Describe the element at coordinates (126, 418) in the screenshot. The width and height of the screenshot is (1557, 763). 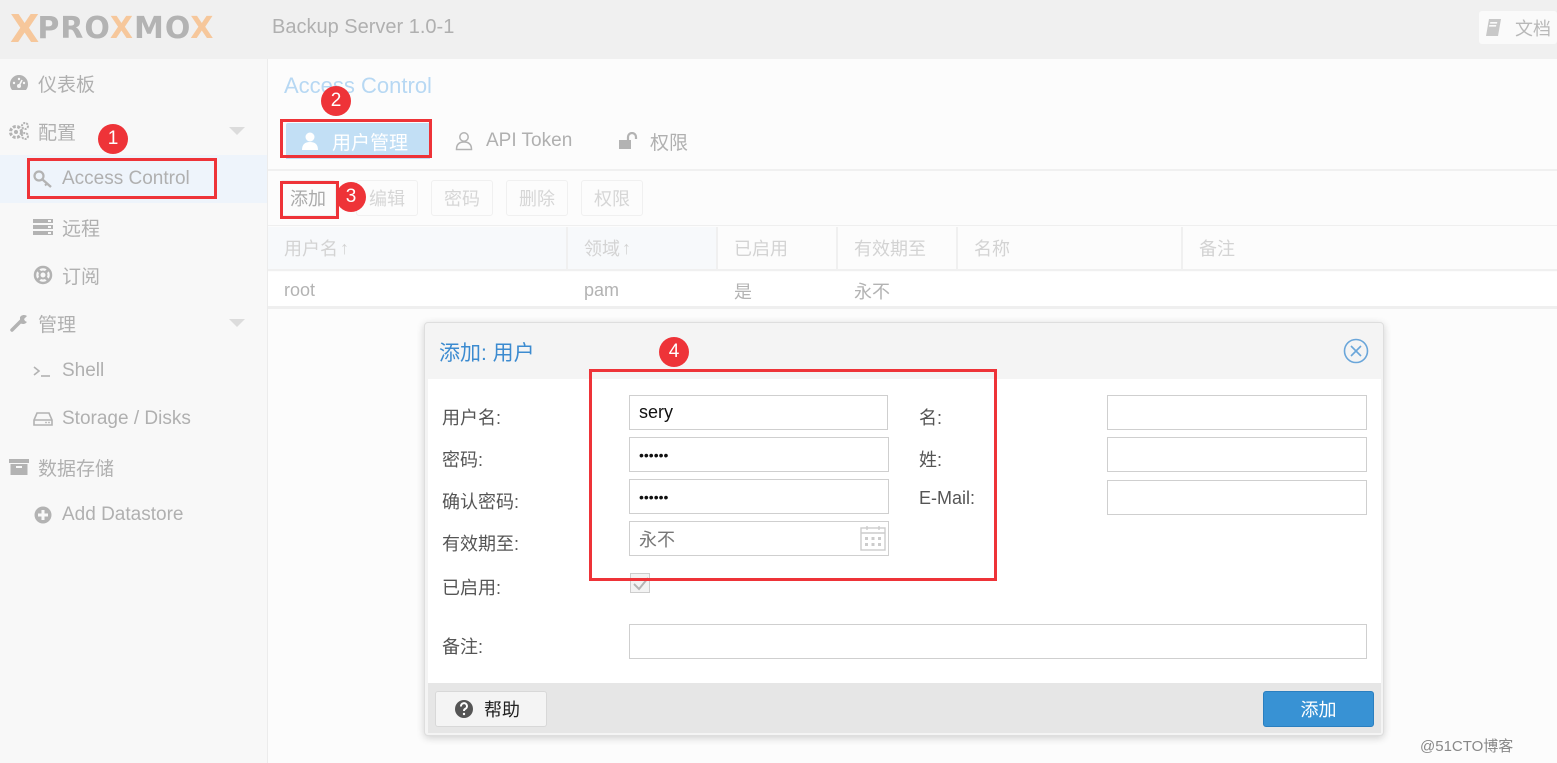
I see `sidebar-item-label: Storage / Disks` at that location.